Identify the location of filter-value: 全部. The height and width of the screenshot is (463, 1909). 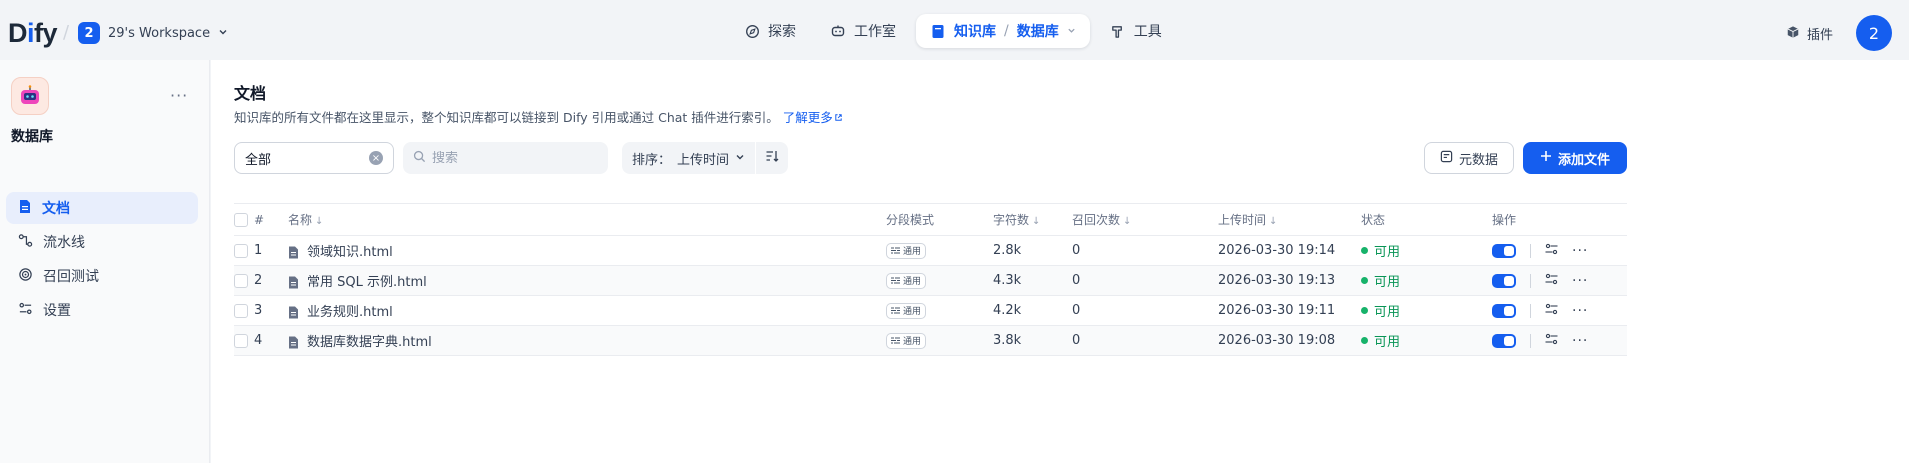
(258, 160).